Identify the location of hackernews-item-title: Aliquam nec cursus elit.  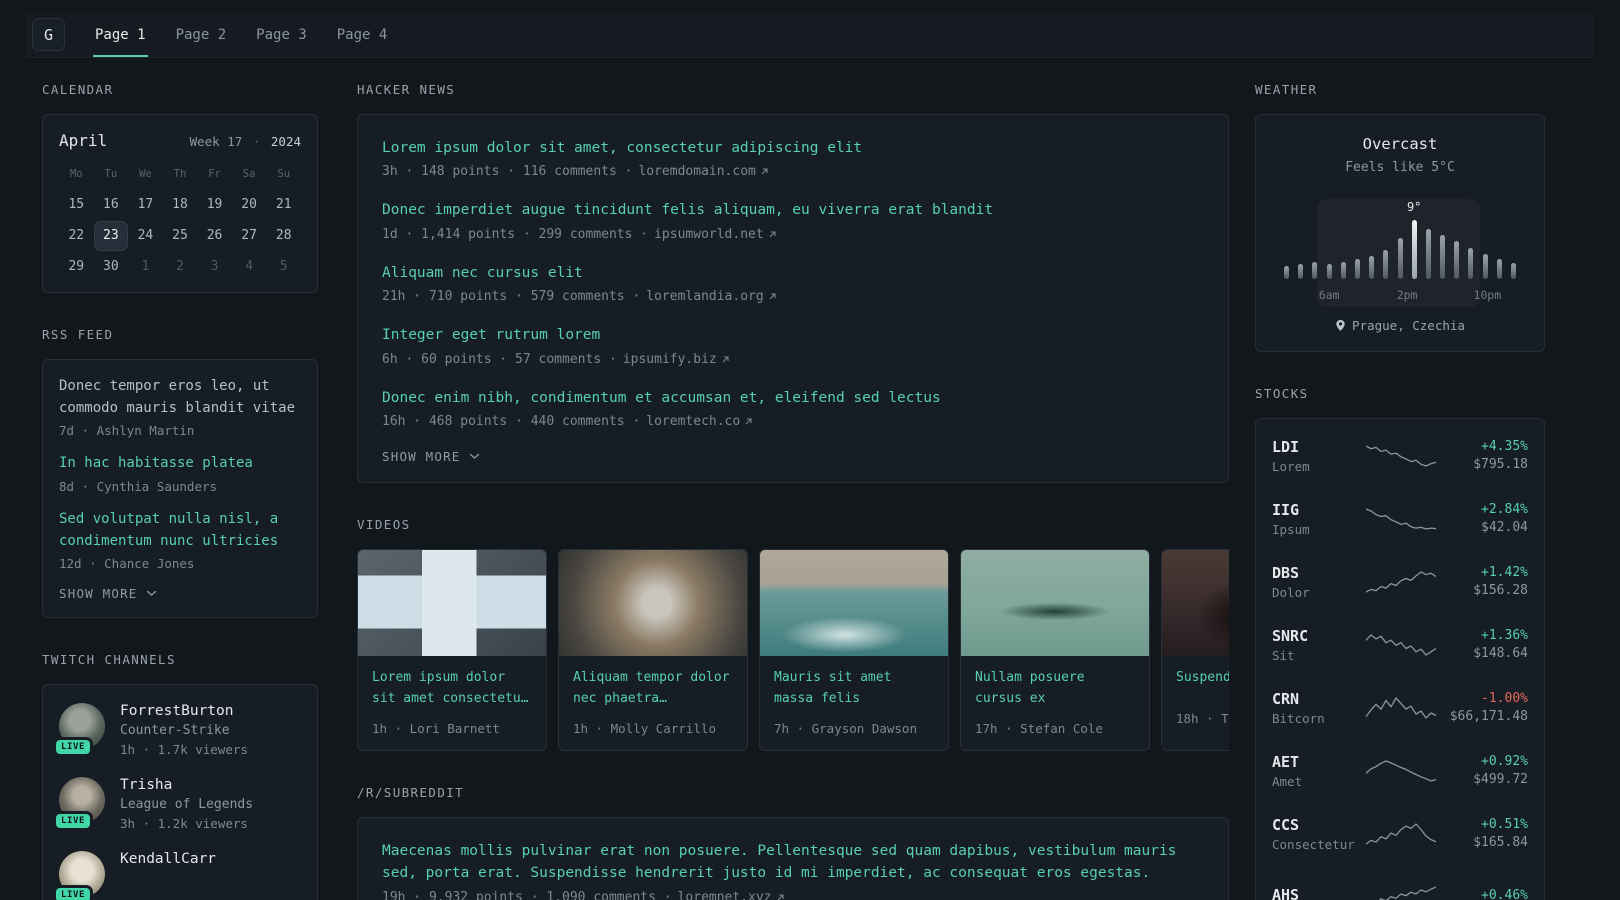
(793, 273).